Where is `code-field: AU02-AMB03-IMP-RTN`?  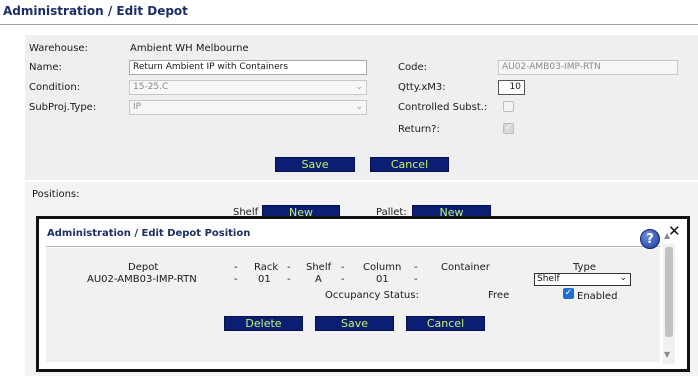
code-field: AU02-AMB03-IMP-RTN is located at coordinates (588, 67).